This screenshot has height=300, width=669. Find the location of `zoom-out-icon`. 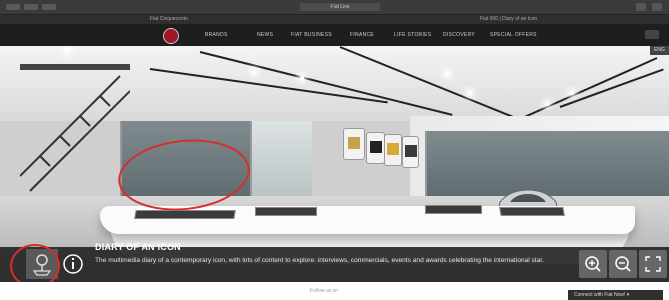

zoom-out-icon is located at coordinates (623, 264).